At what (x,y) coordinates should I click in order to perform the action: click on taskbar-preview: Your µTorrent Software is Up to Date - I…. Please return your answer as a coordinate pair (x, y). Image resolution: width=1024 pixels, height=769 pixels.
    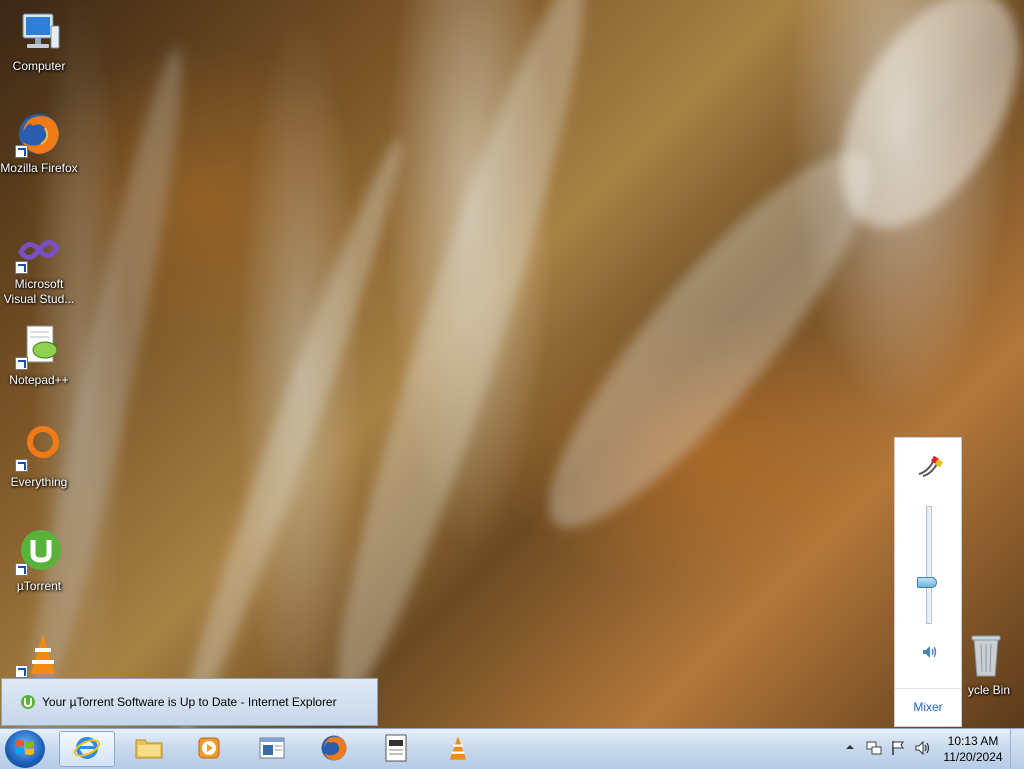
    Looking at the image, I should click on (189, 702).